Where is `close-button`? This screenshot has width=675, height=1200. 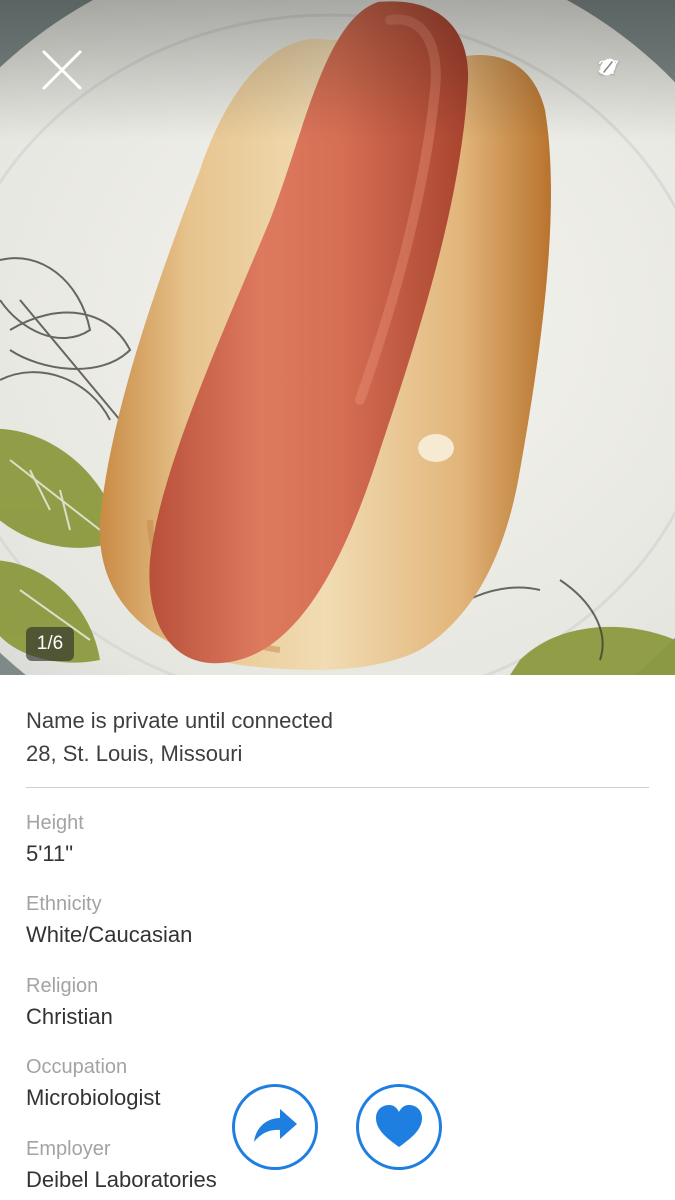 close-button is located at coordinates (62, 70).